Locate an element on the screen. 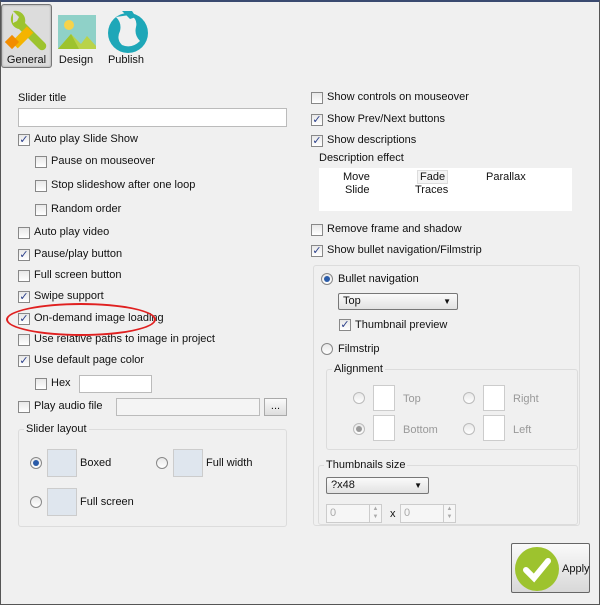  thumbnail-size-dropdown: ?x48 ▼ is located at coordinates (377, 485).